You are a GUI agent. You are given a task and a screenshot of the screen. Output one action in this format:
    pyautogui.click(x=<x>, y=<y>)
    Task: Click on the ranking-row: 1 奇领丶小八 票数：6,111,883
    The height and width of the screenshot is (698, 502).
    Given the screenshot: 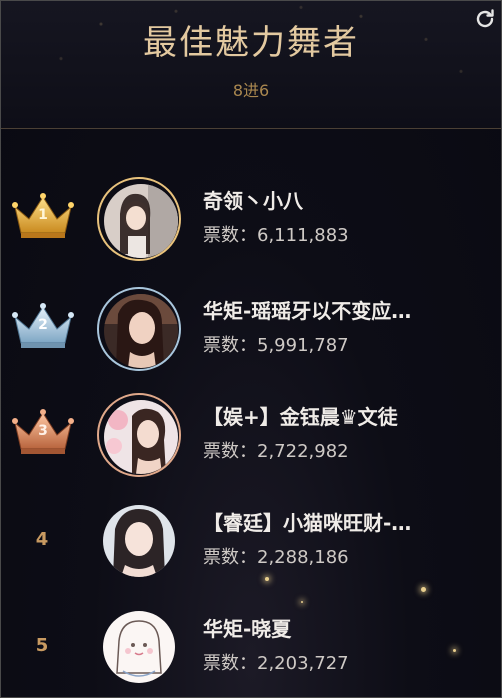 What is the action you would take?
    pyautogui.click(x=251, y=219)
    